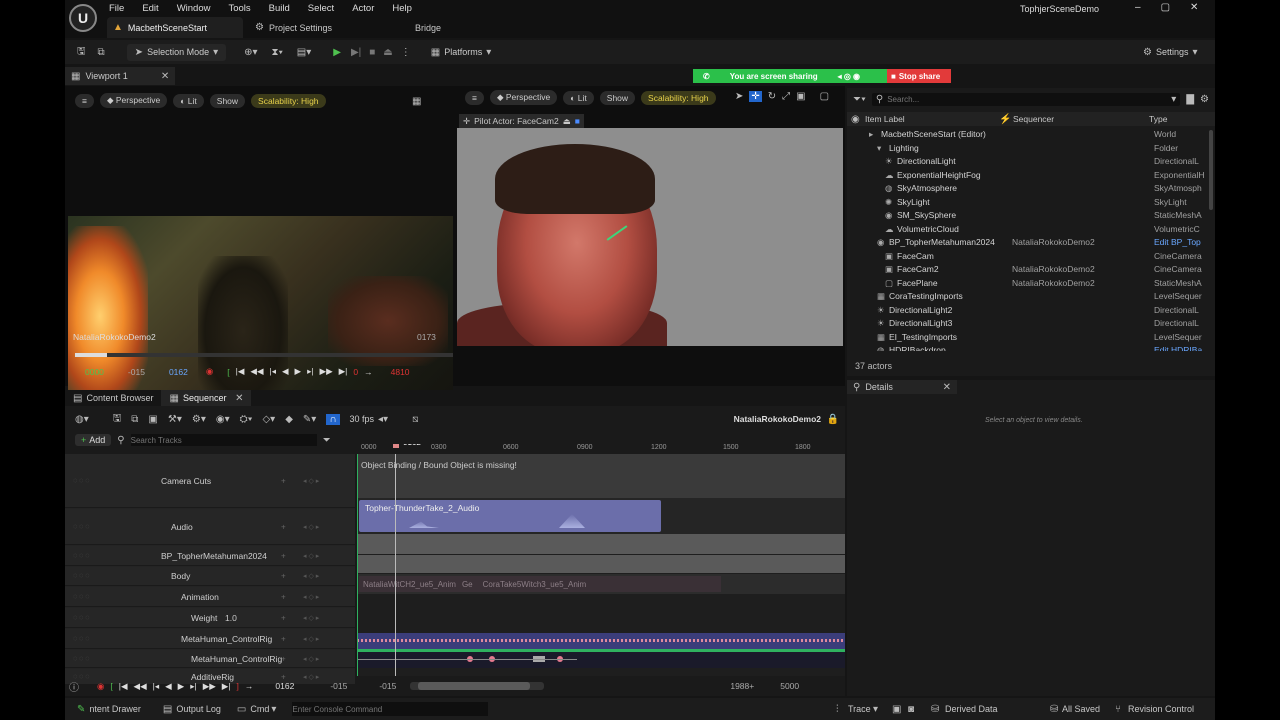 This screenshot has height=720, width=1280. I want to click on outliner-row: ◍ HDRIBackdrop Edit HDRIBa, so click(1027, 348).